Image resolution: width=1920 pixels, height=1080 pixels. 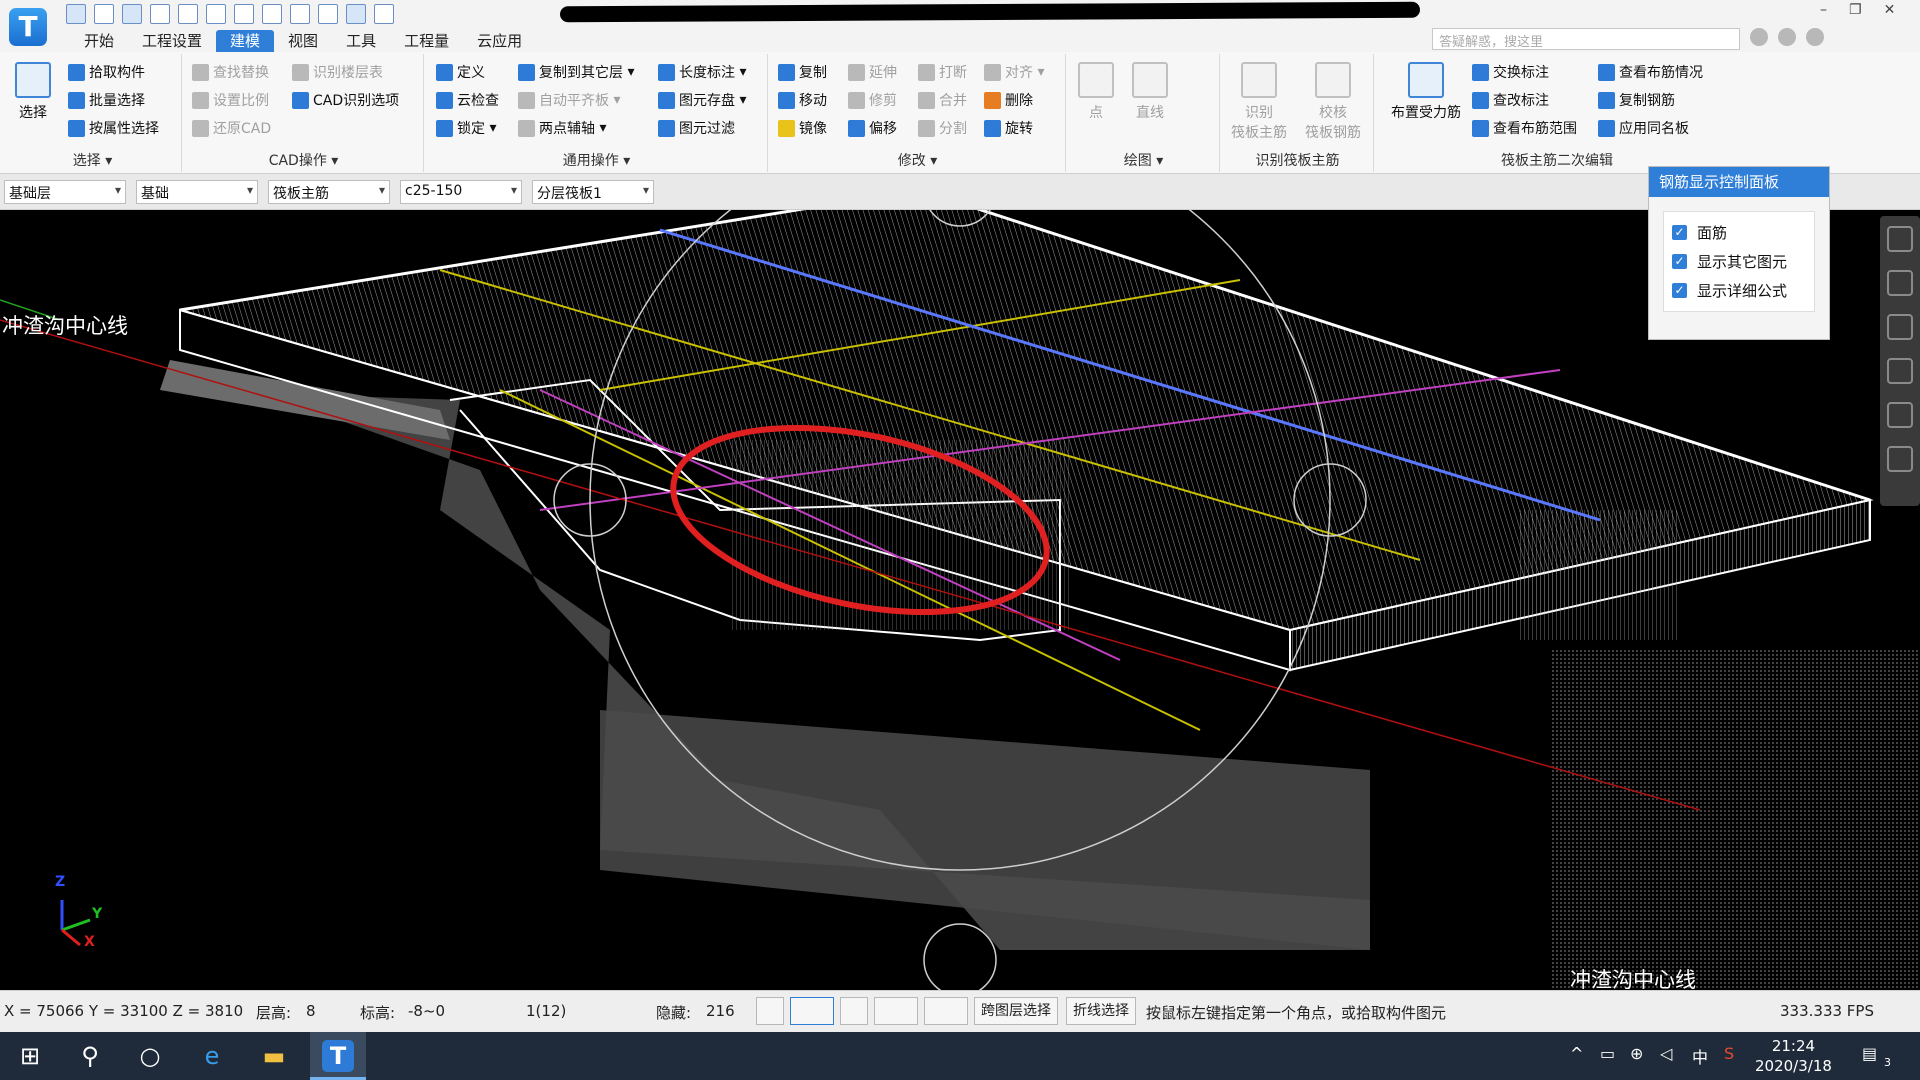 What do you see at coordinates (1008, 128) in the screenshot?
I see `rotate-button: 旋转` at bounding box center [1008, 128].